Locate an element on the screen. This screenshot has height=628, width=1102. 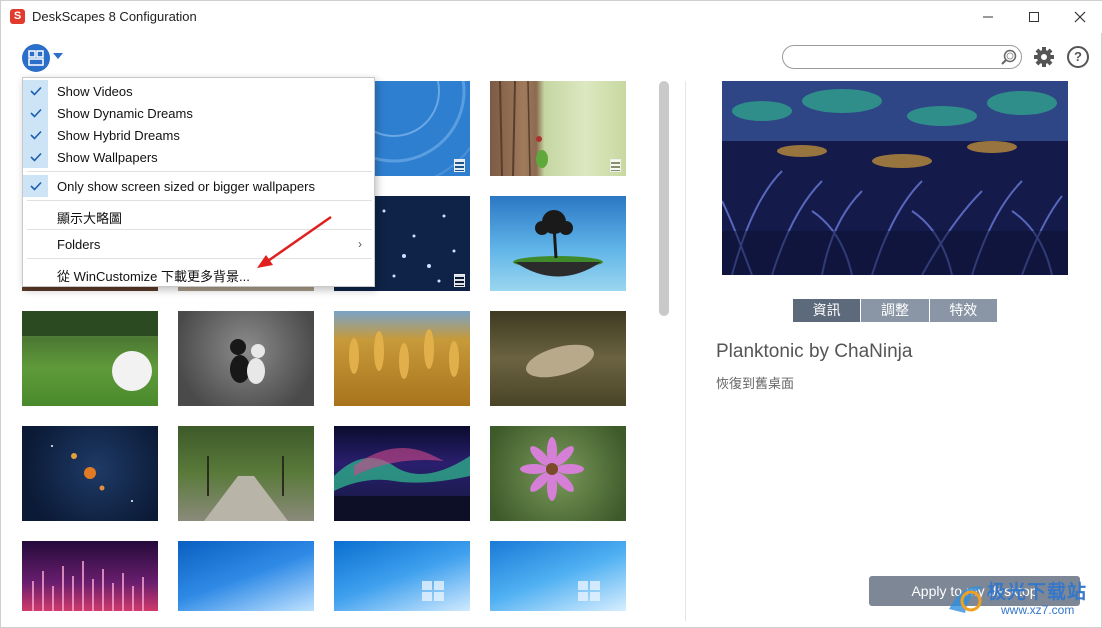
thumbnail-tree-bark is located at coordinates (558, 128).